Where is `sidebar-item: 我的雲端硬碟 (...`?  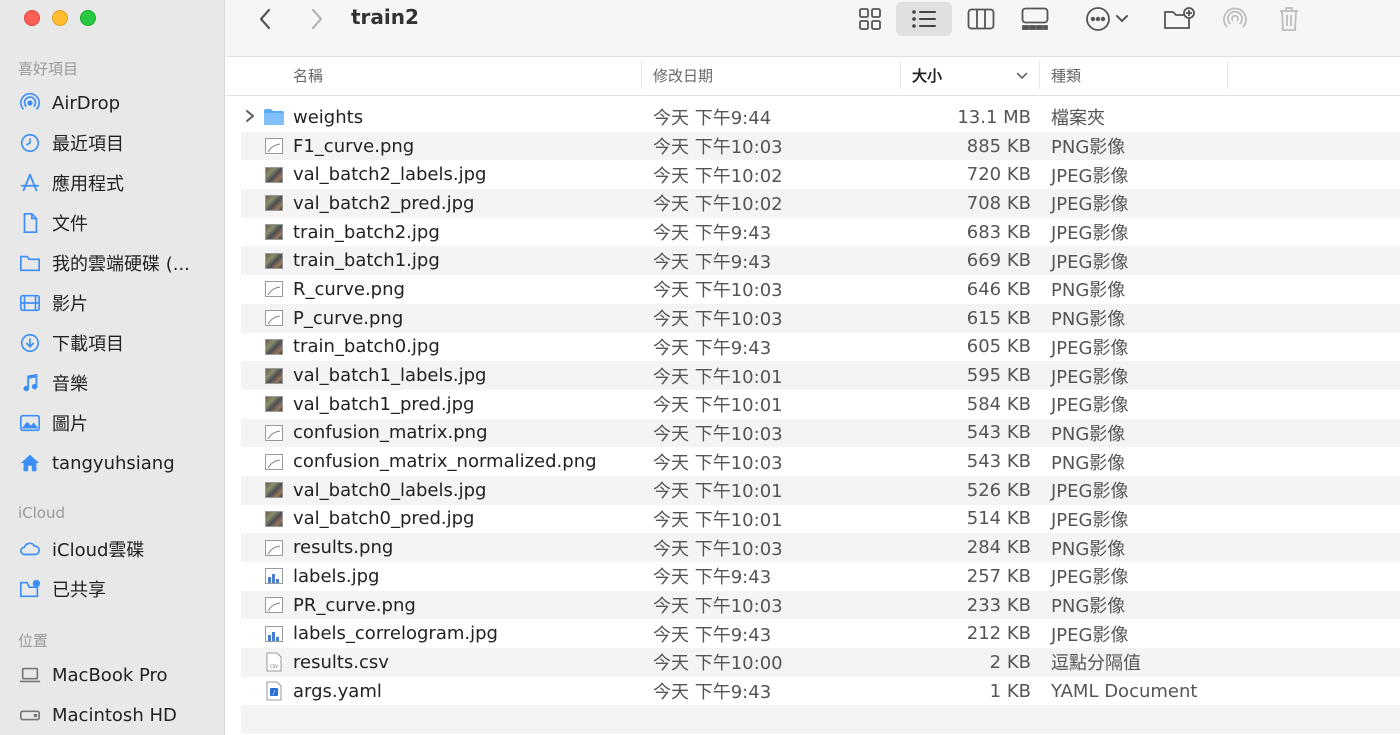
sidebar-item: 我的雲端硬碟 (... is located at coordinates (118, 263).